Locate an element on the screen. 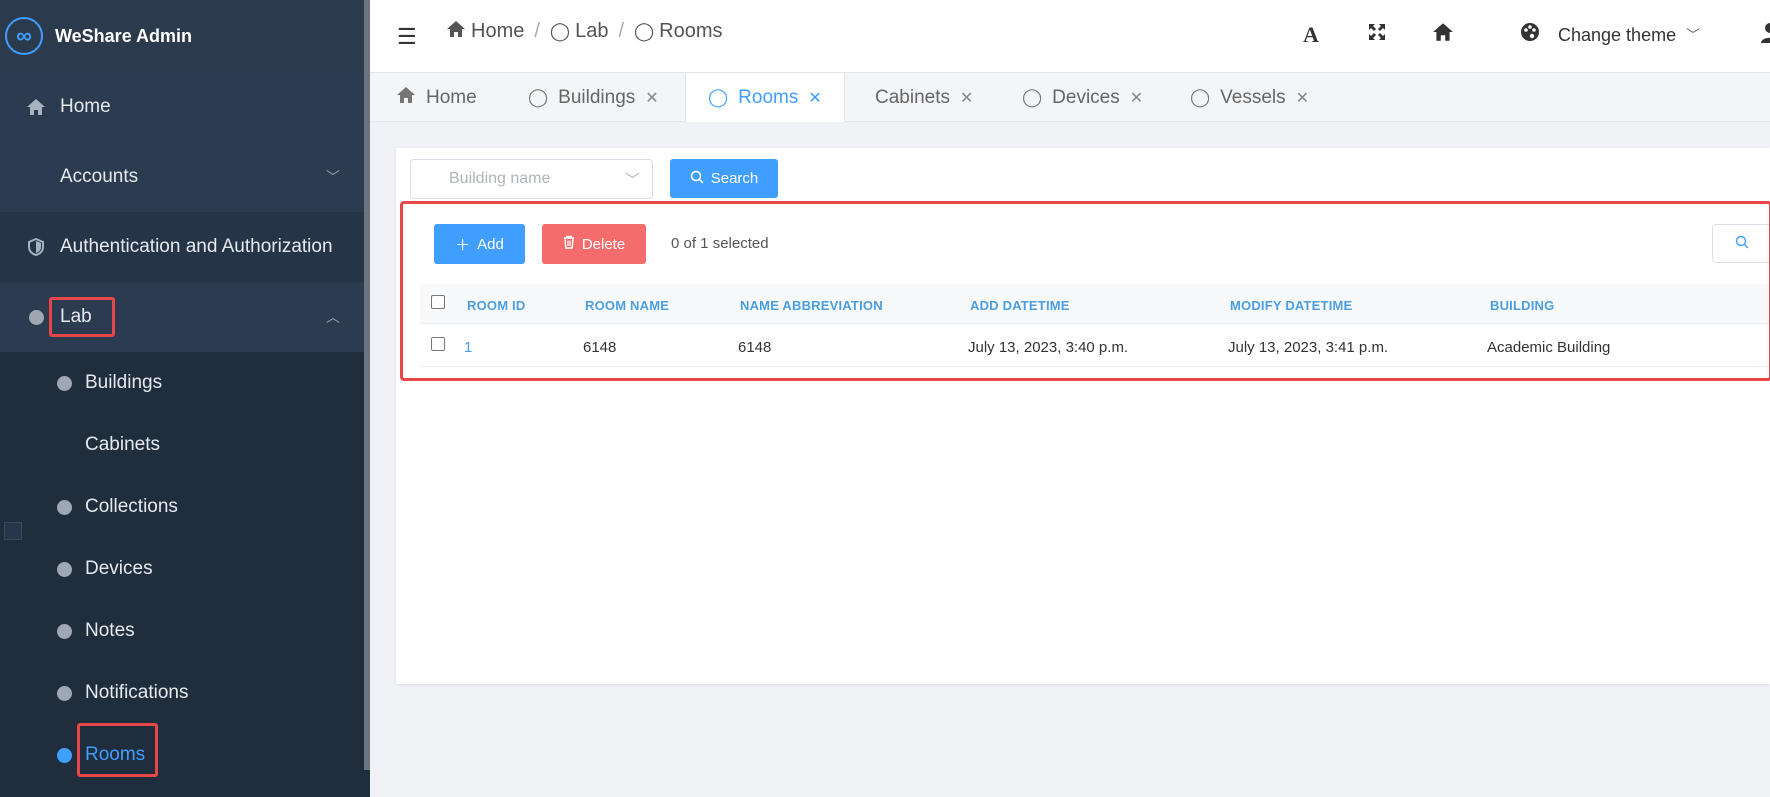 The width and height of the screenshot is (1770, 797). theme-label: Change theme is located at coordinates (1617, 34).